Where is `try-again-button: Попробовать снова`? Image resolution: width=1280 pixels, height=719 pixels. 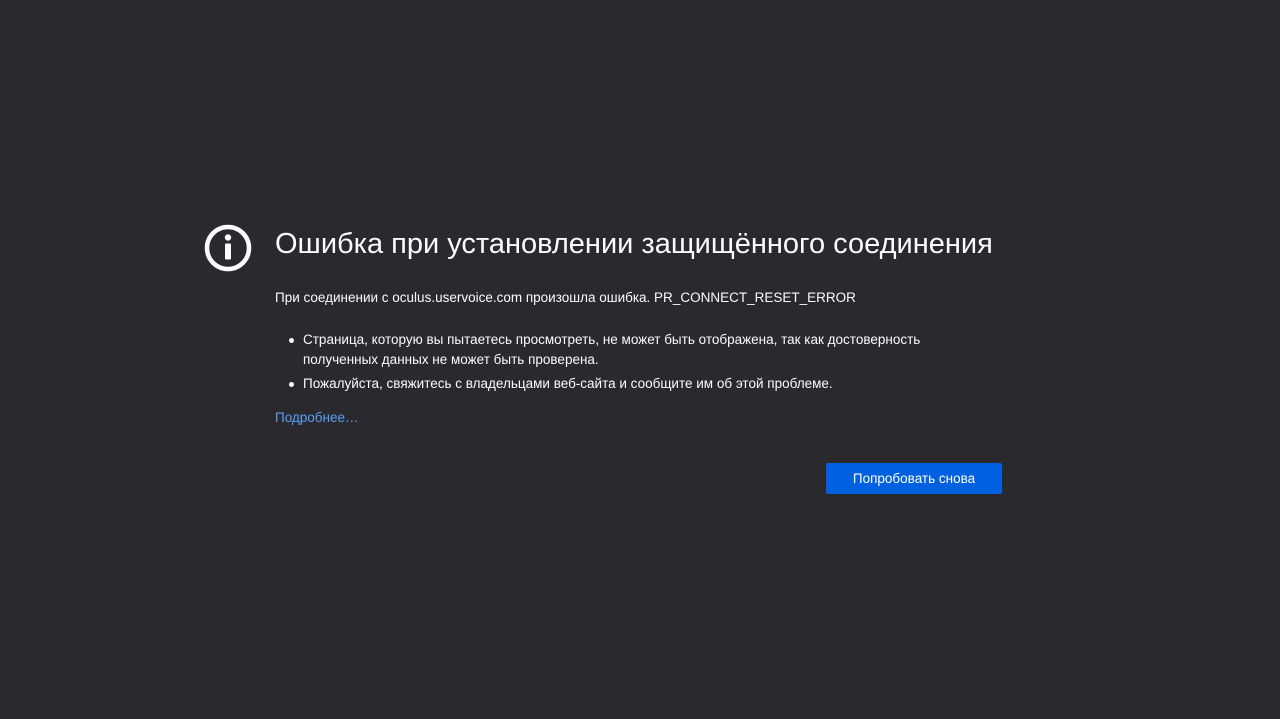
try-again-button: Попробовать снова is located at coordinates (914, 478).